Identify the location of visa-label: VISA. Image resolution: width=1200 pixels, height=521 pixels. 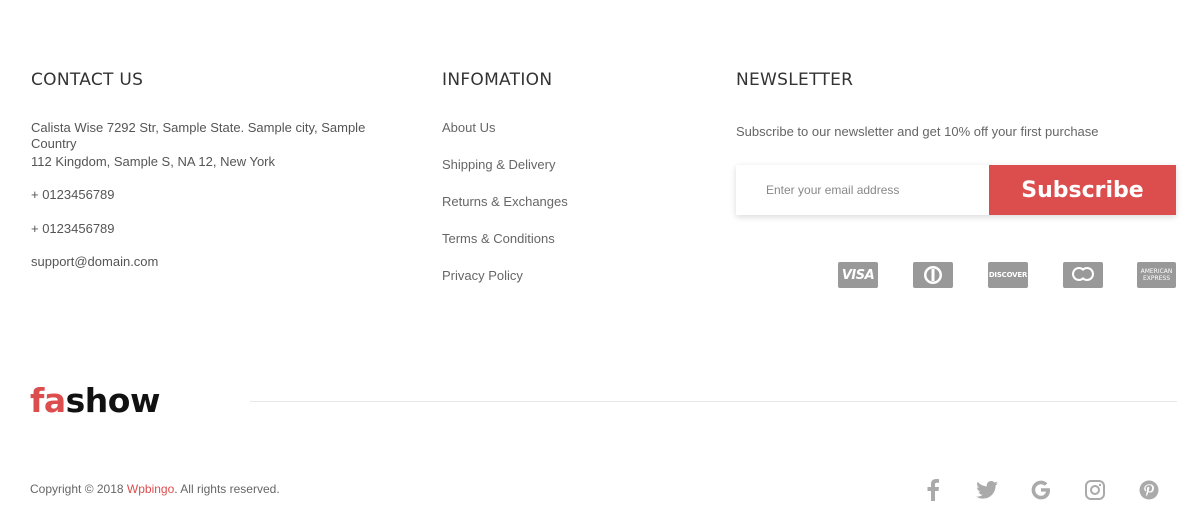
(858, 275).